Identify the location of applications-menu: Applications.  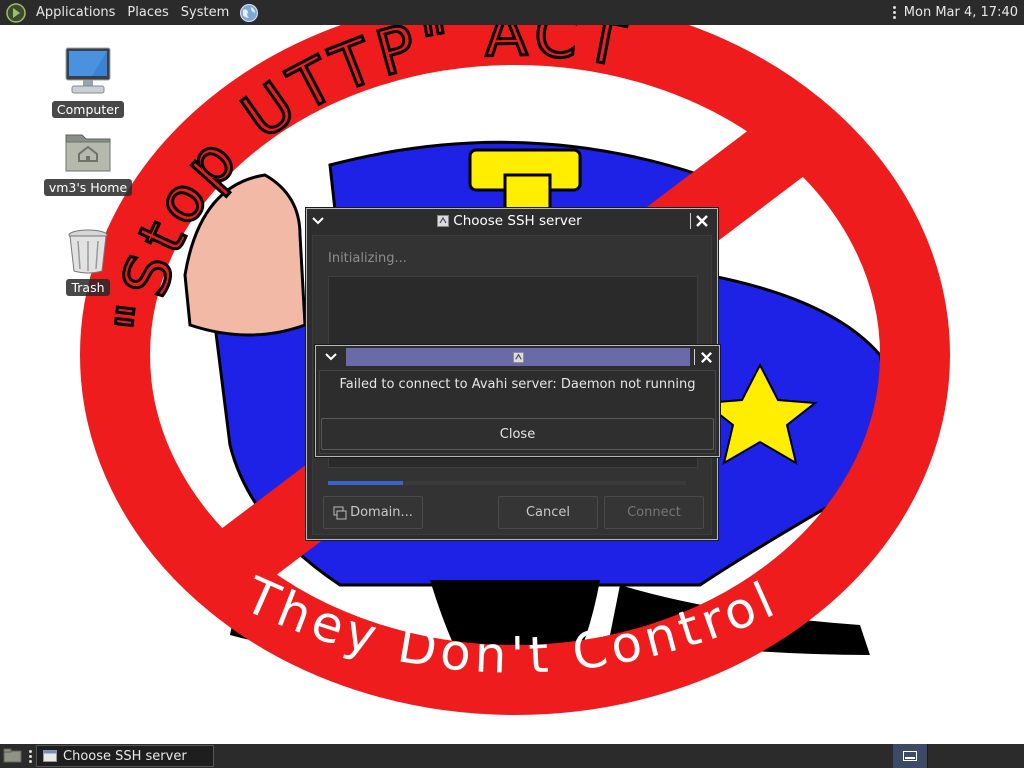
(75, 12).